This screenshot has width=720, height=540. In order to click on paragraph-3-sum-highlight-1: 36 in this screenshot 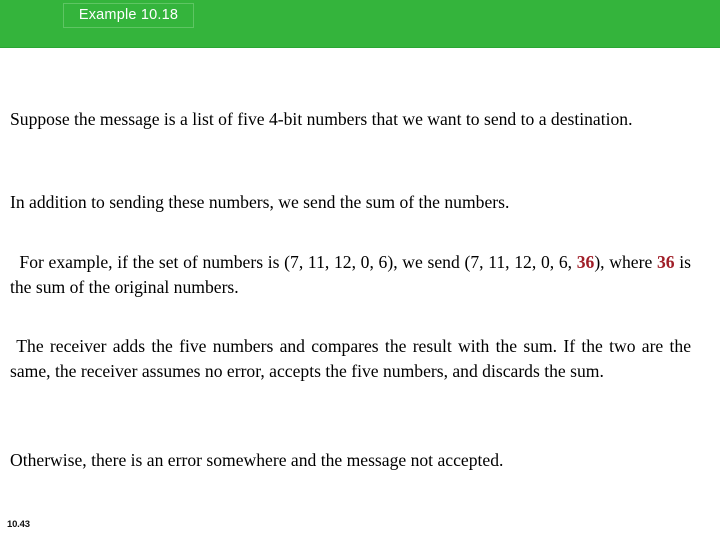, I will do `click(585, 261)`.